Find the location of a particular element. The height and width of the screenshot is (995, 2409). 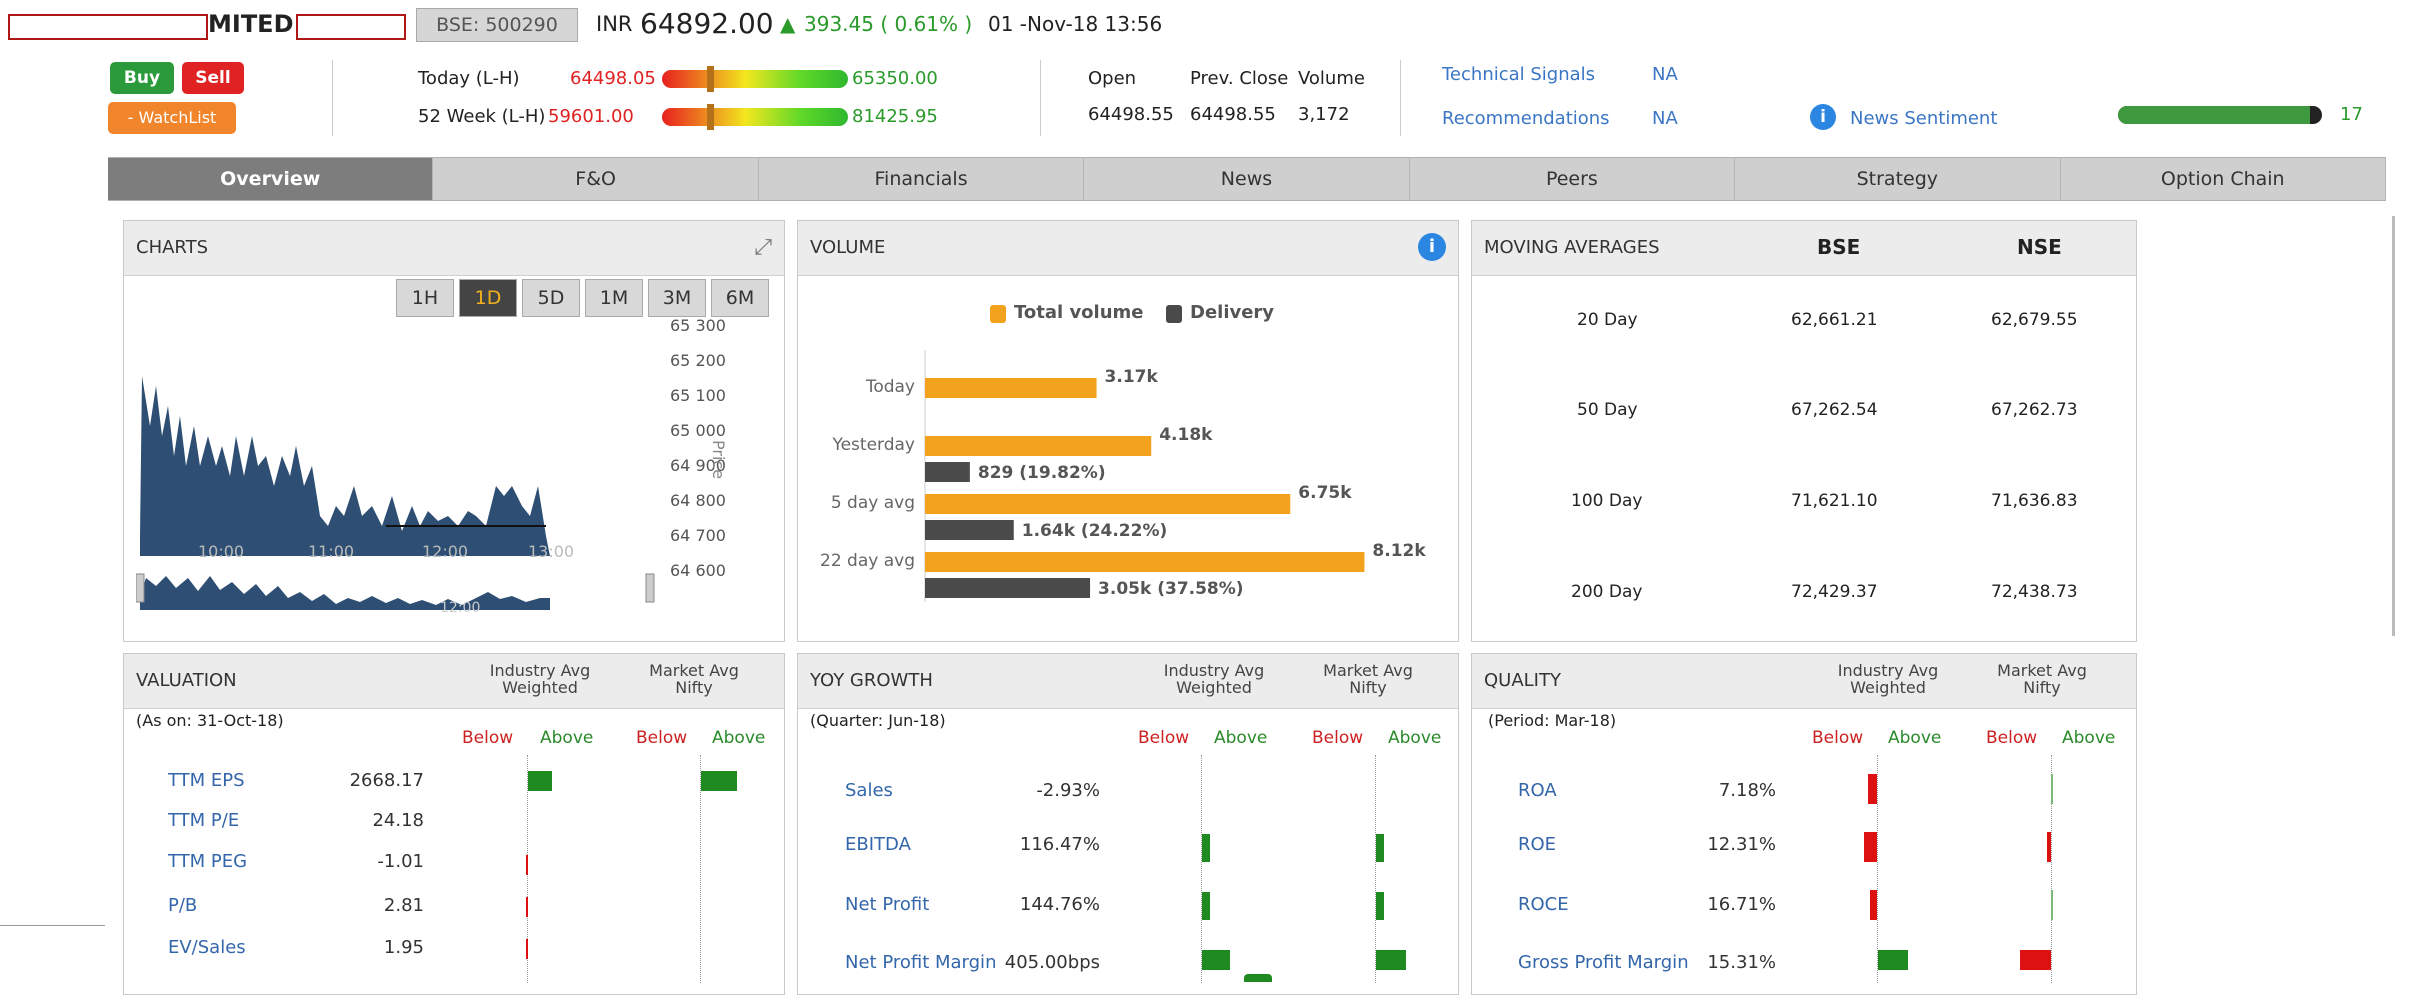

recommendations-link: Recommendations is located at coordinates (1526, 118).